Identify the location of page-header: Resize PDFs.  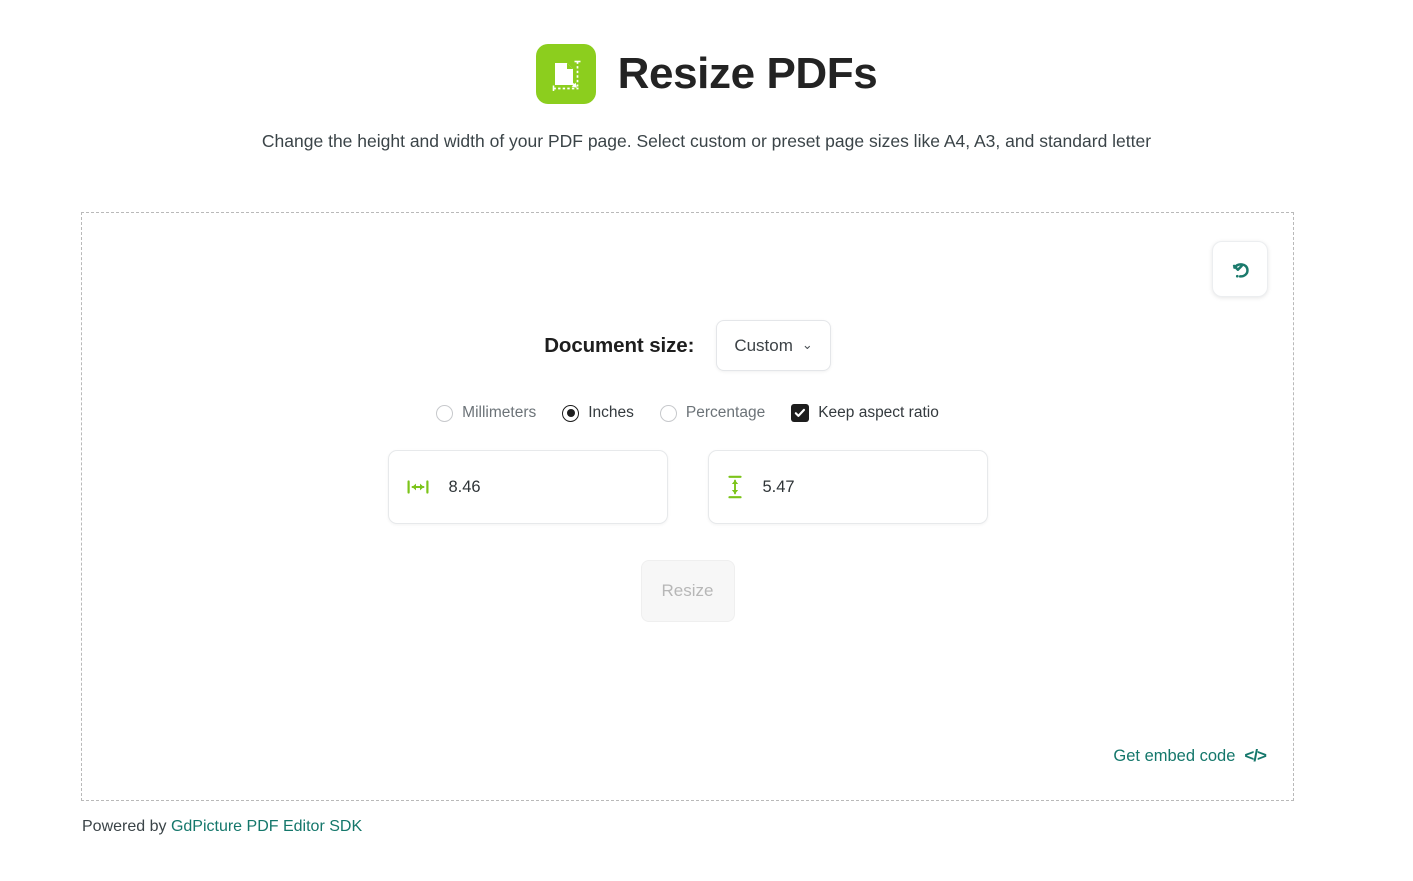
(706, 52).